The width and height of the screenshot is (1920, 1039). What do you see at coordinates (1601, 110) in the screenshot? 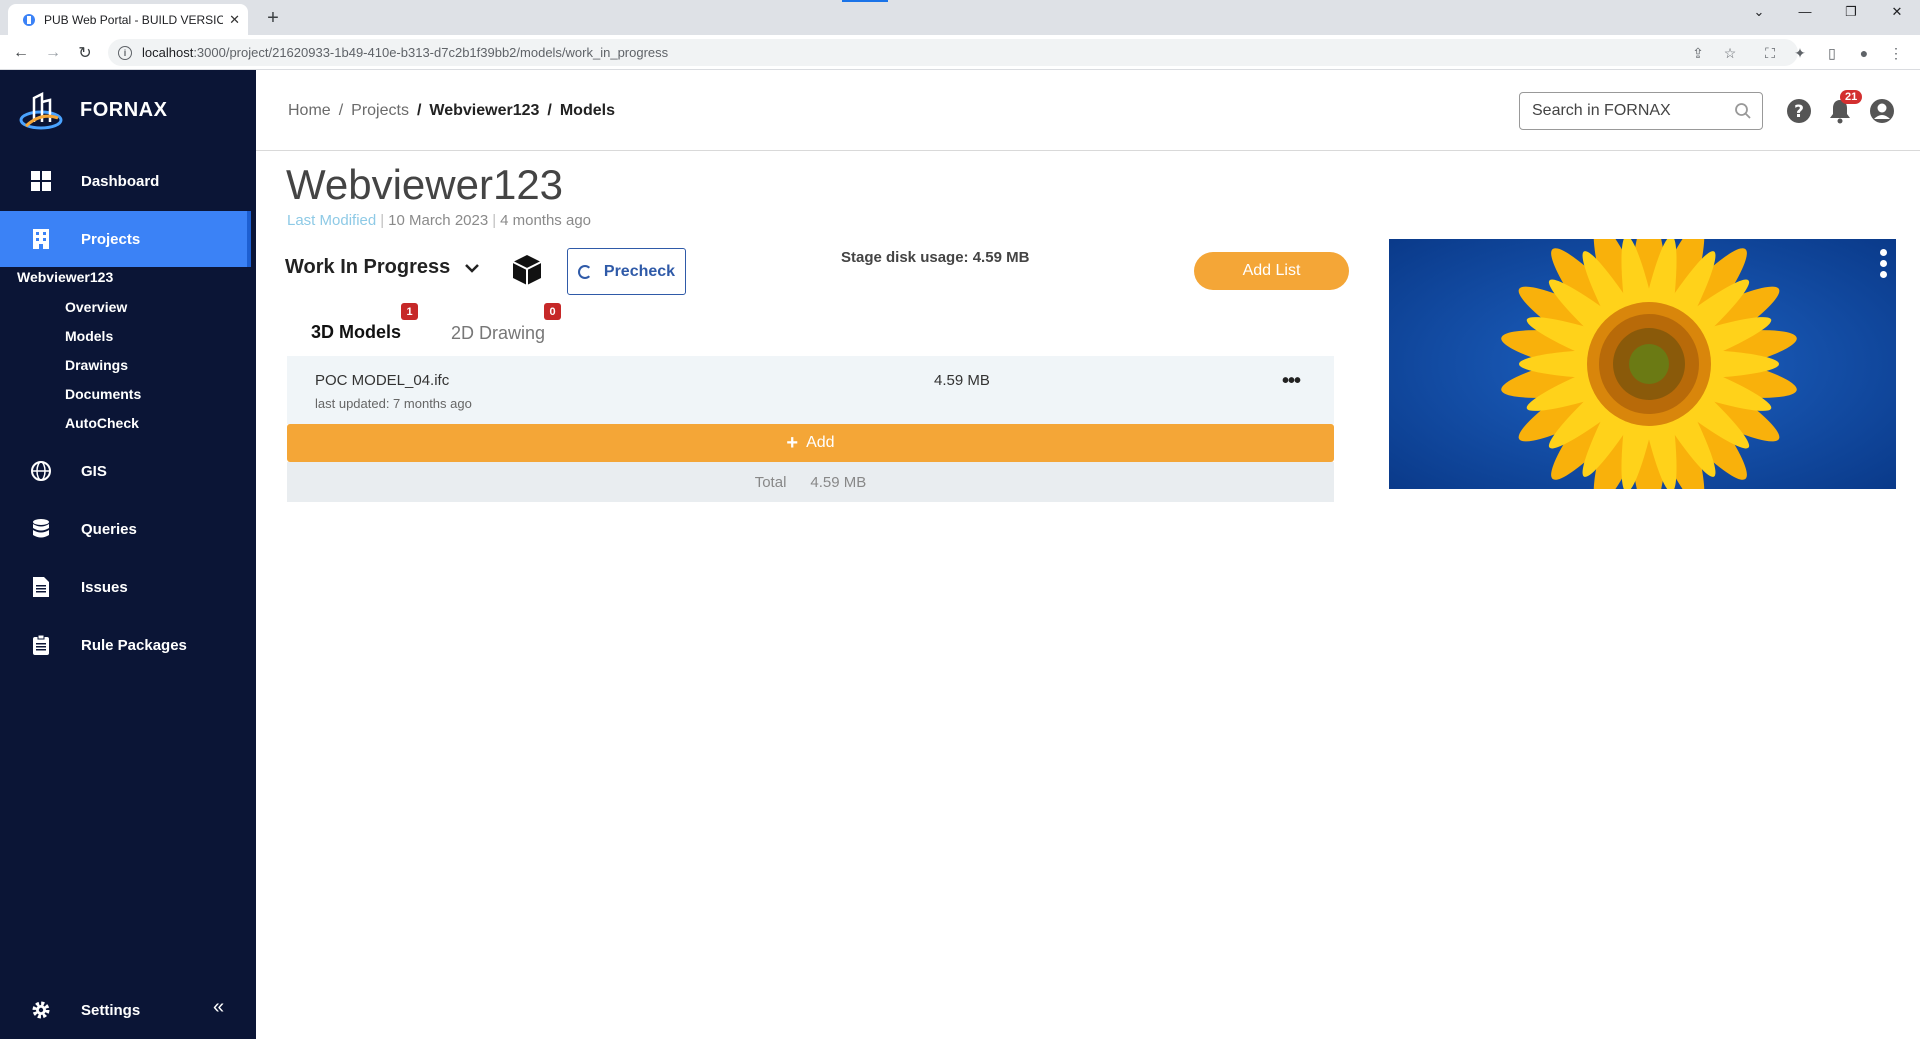
I see `search-placeholder: Search in FORNAX` at bounding box center [1601, 110].